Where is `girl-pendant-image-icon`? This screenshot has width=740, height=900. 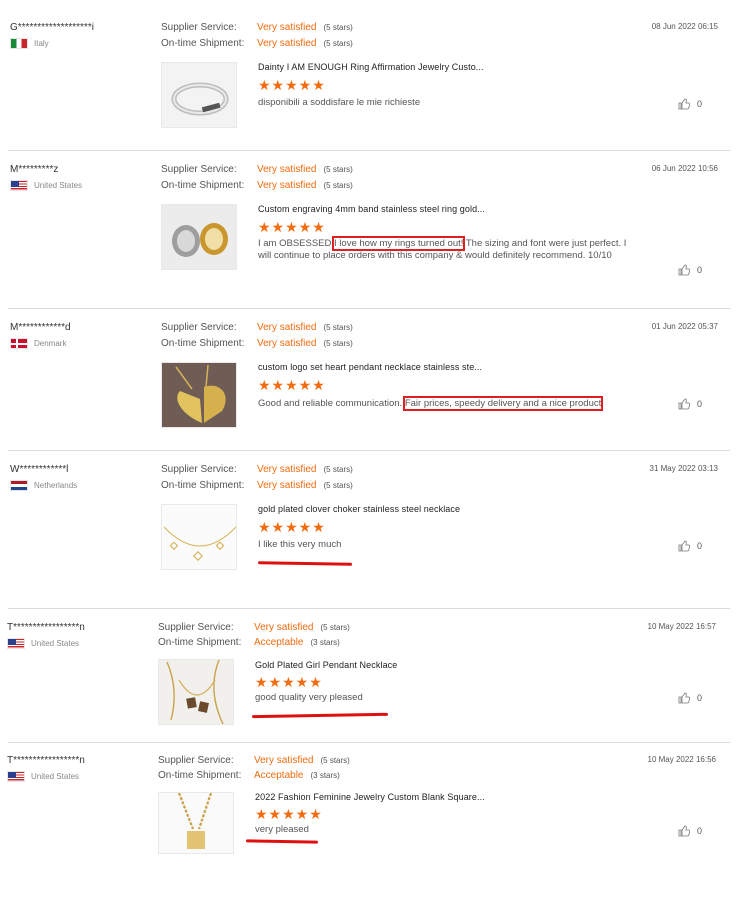
girl-pendant-image-icon is located at coordinates (196, 692).